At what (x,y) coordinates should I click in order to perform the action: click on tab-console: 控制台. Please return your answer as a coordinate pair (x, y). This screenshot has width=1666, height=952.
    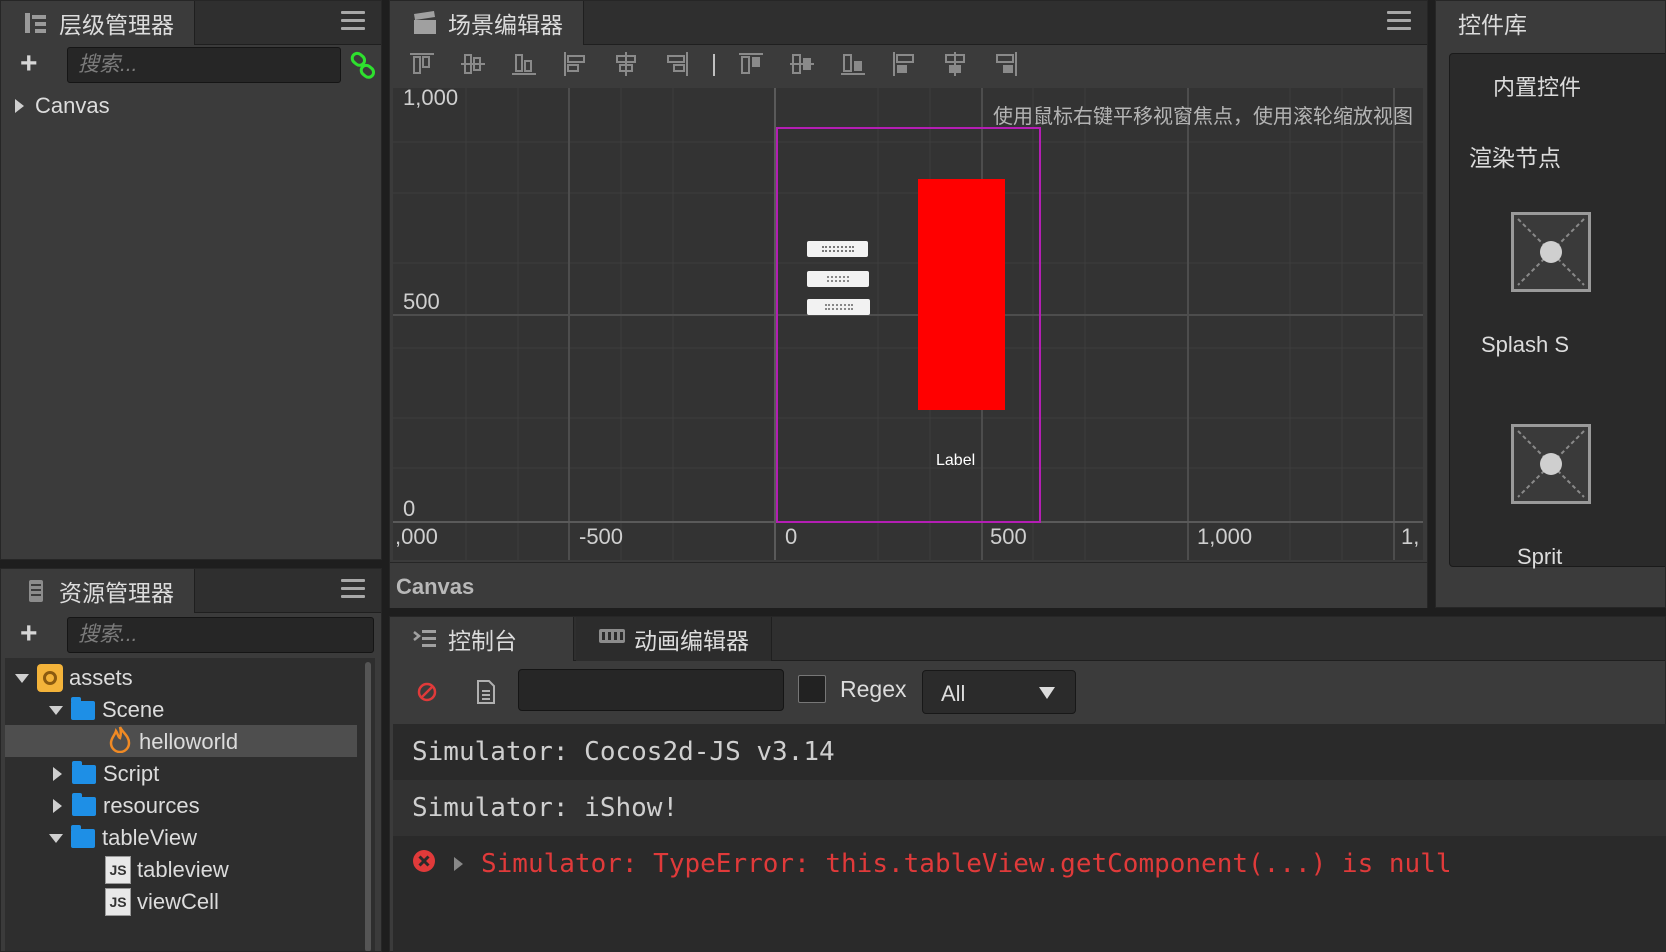
    Looking at the image, I should click on (482, 639).